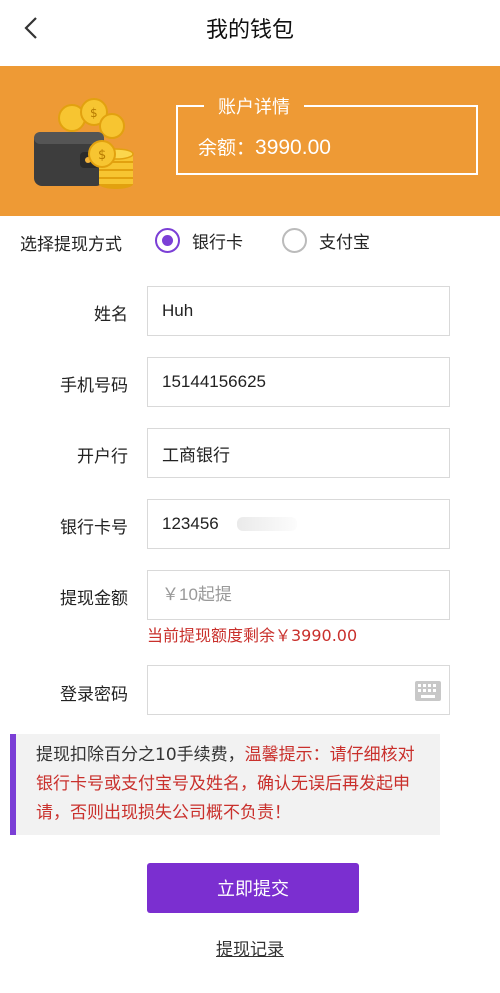  Describe the element at coordinates (294, 240) in the screenshot. I see `radio-unchecked-icon` at that location.